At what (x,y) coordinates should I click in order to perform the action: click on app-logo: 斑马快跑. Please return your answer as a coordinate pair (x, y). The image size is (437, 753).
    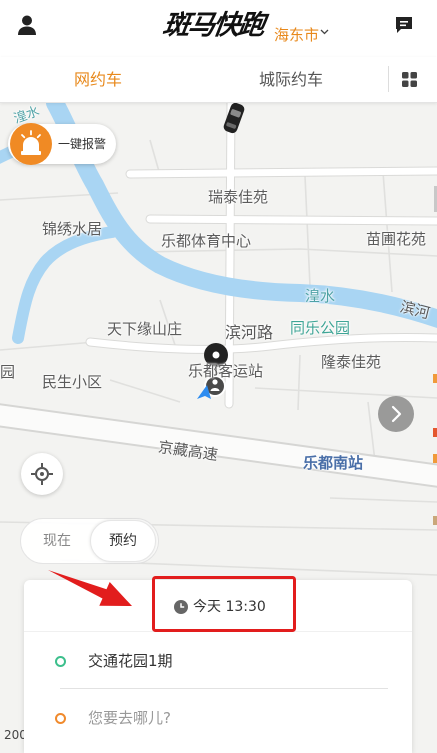
    Looking at the image, I should click on (213, 25).